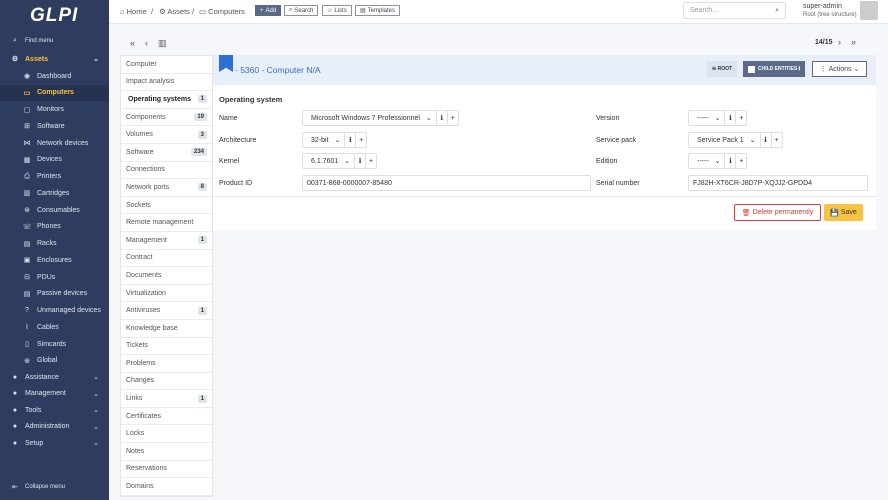 The width and height of the screenshot is (888, 500). What do you see at coordinates (166, 100) in the screenshot?
I see `tab-operating-systems: Operating systems 1` at bounding box center [166, 100].